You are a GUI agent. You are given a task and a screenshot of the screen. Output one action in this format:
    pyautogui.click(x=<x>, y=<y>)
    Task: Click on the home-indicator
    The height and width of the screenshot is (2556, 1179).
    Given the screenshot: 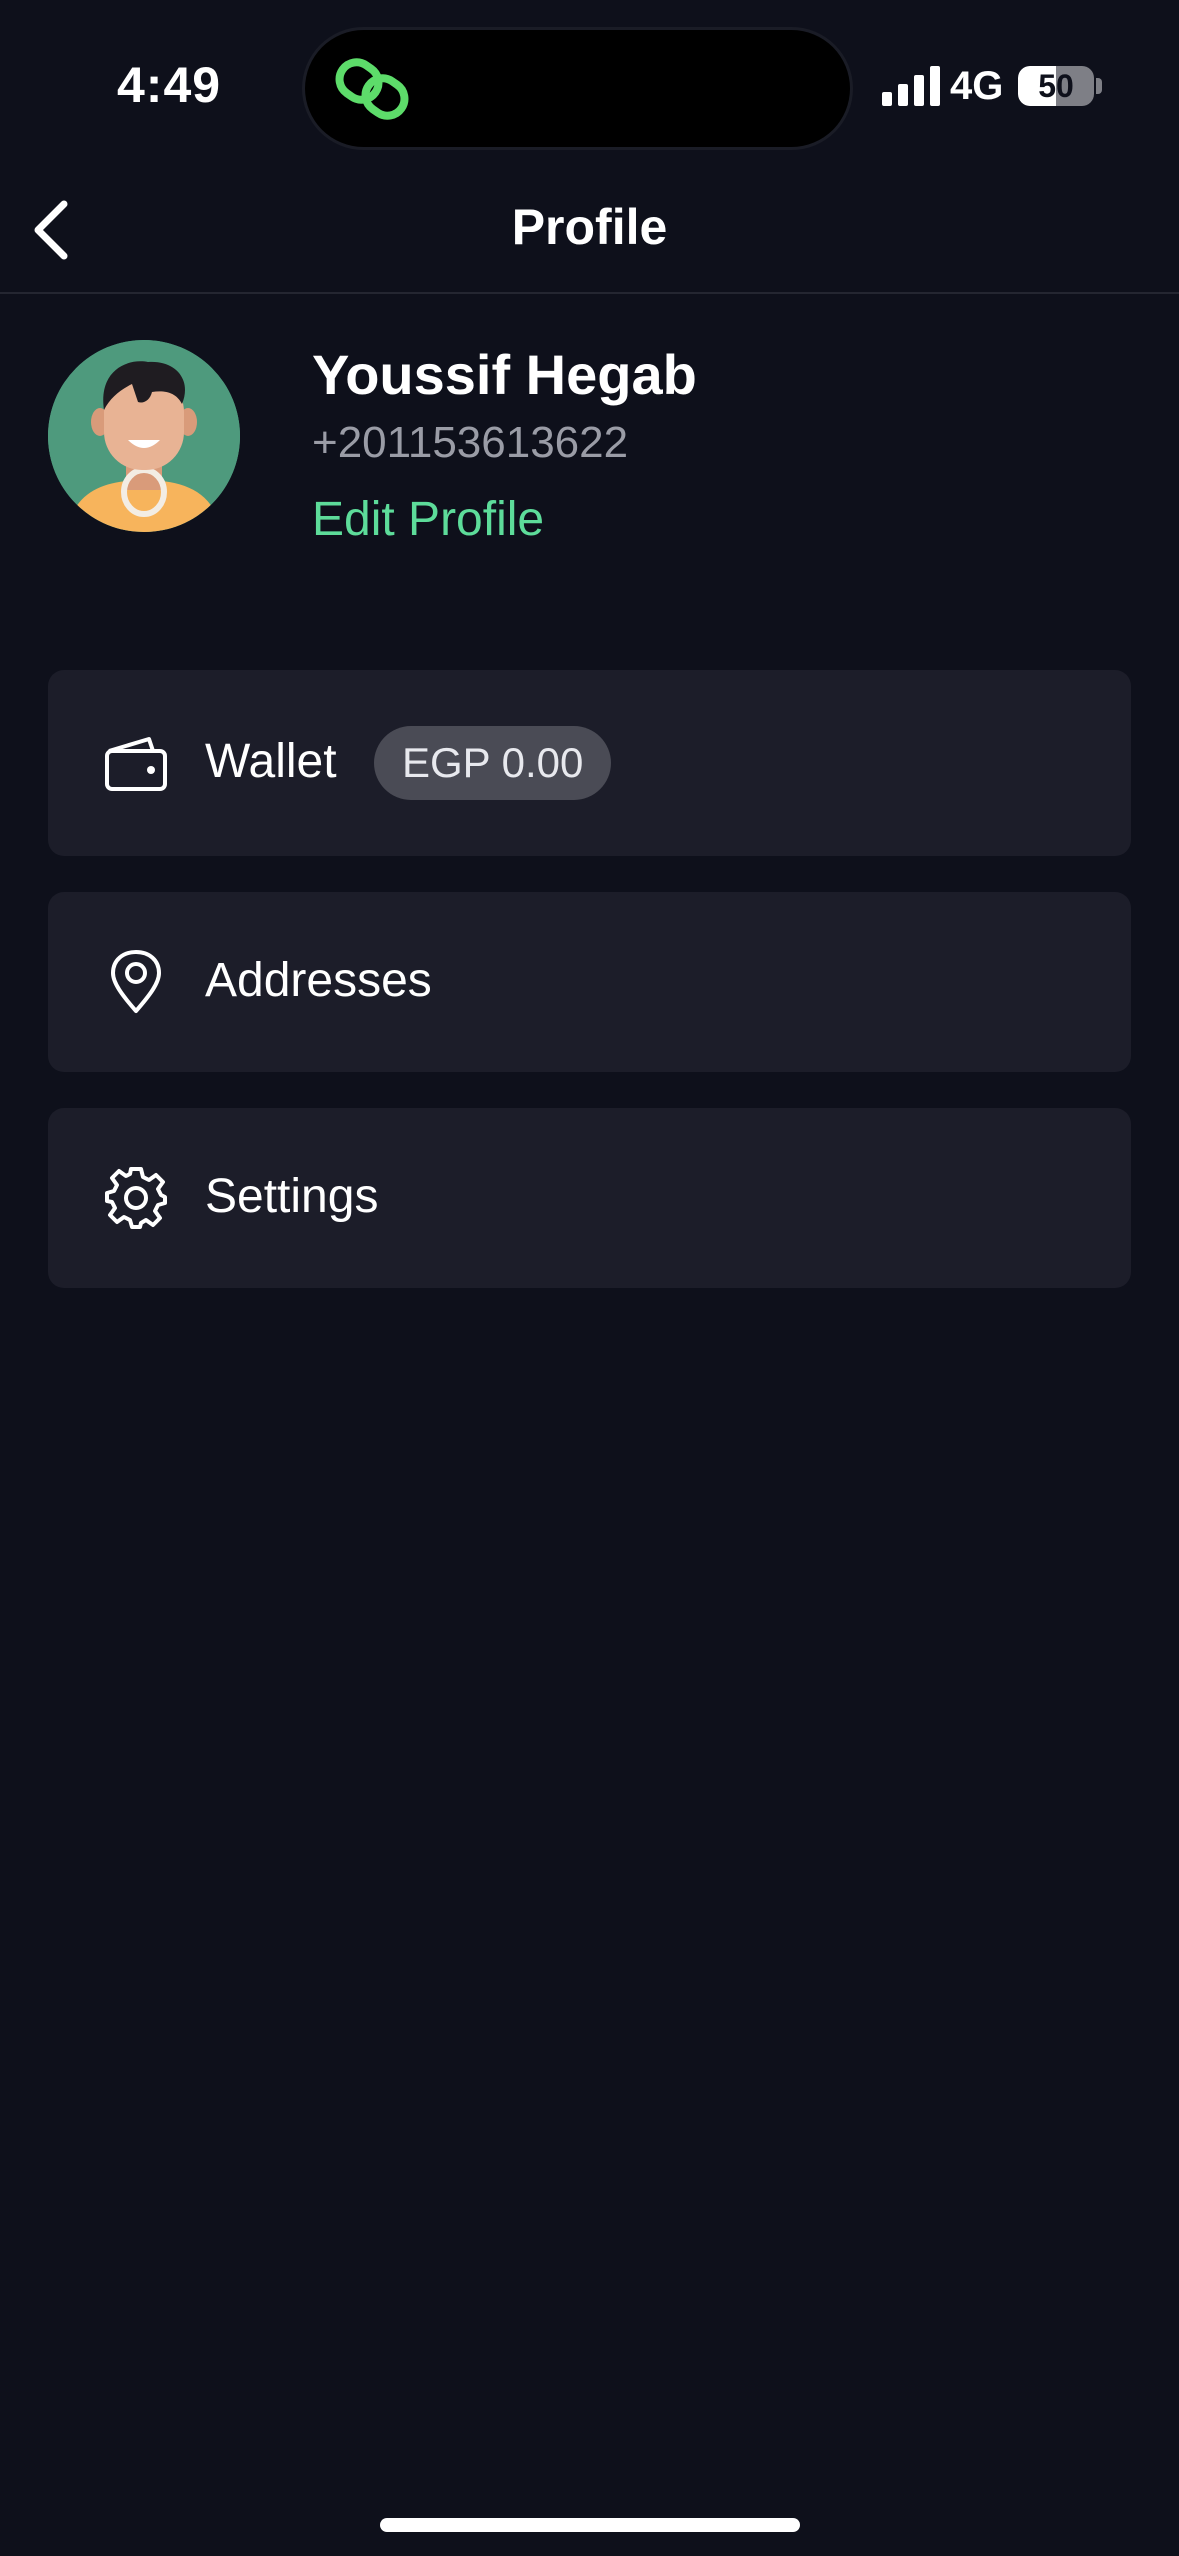 What is the action you would take?
    pyautogui.click(x=590, y=2525)
    